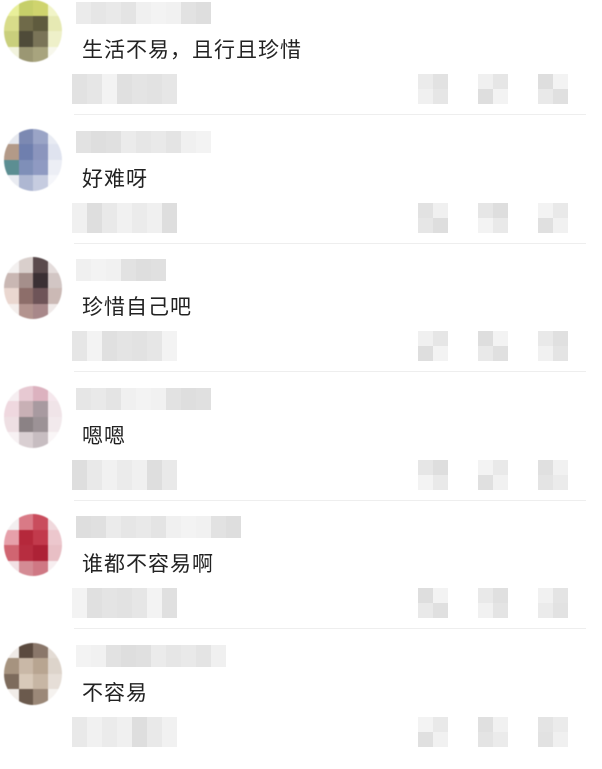 This screenshot has height=769, width=602. I want to click on comment-text: 生活不易，且行且珍惜, so click(192, 50).